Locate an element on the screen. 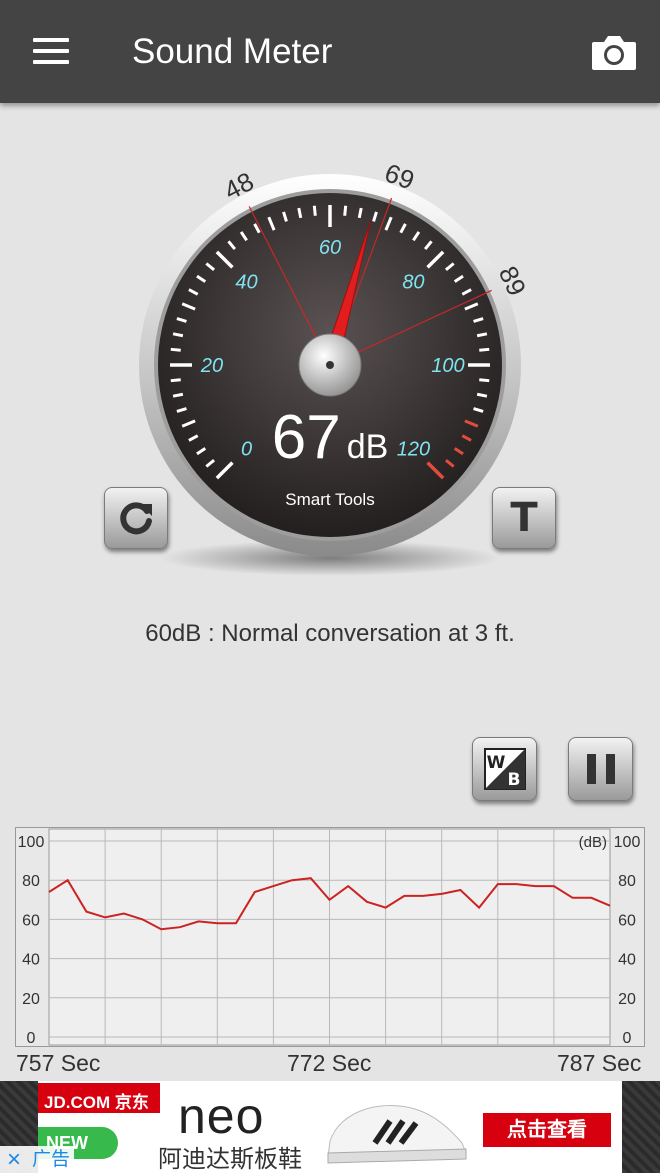 The image size is (660, 1173). decibel-readout: 67 dB is located at coordinates (330, 437).